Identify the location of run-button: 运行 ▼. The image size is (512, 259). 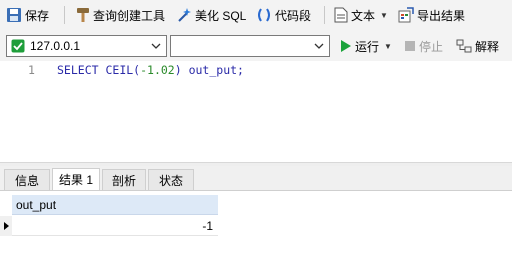
(365, 46).